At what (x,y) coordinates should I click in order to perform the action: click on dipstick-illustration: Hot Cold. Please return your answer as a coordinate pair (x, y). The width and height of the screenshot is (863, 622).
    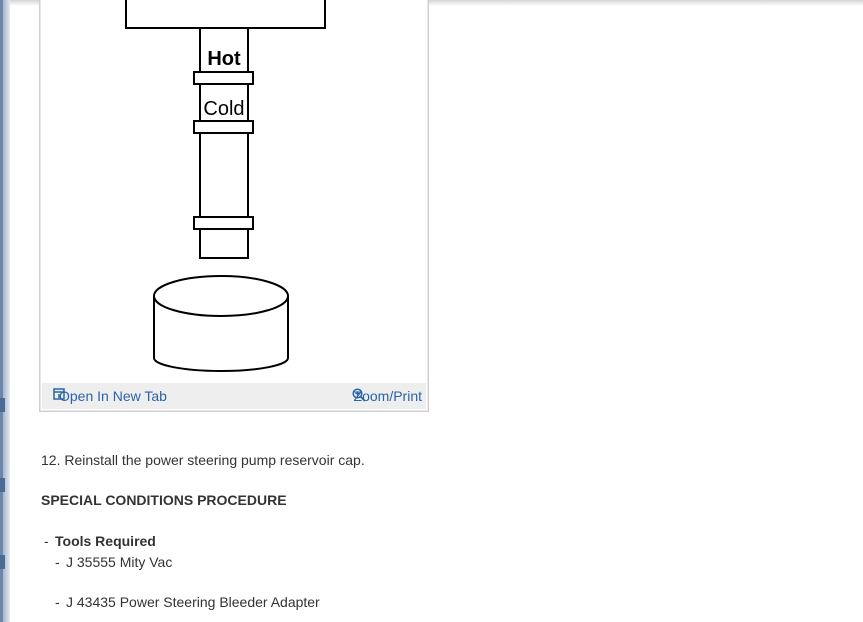
    Looking at the image, I should click on (225, 186).